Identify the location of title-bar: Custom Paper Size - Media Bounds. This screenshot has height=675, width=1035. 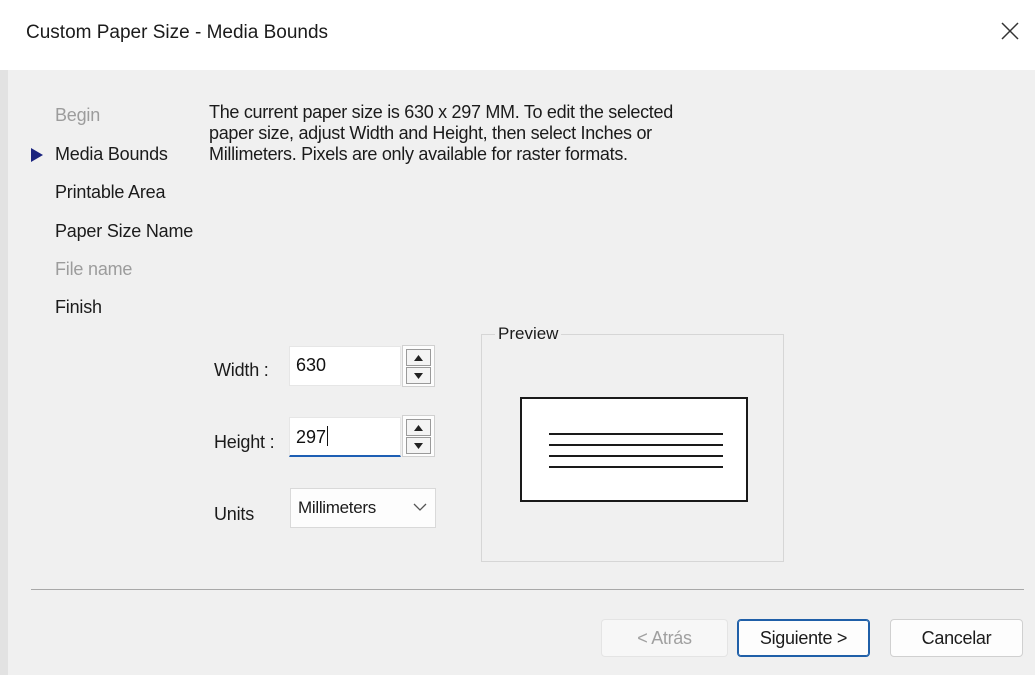
(517, 35).